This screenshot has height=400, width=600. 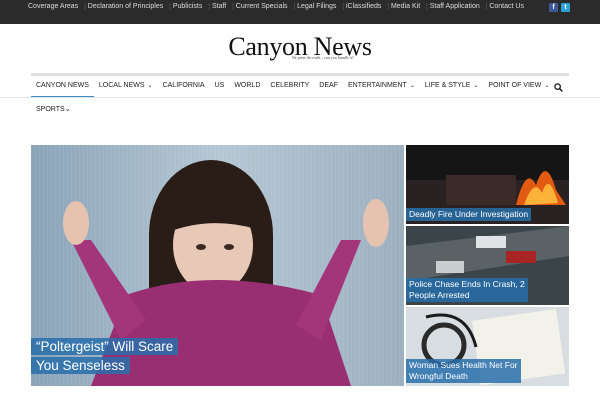 I want to click on facebook-icon: f, so click(x=553, y=7).